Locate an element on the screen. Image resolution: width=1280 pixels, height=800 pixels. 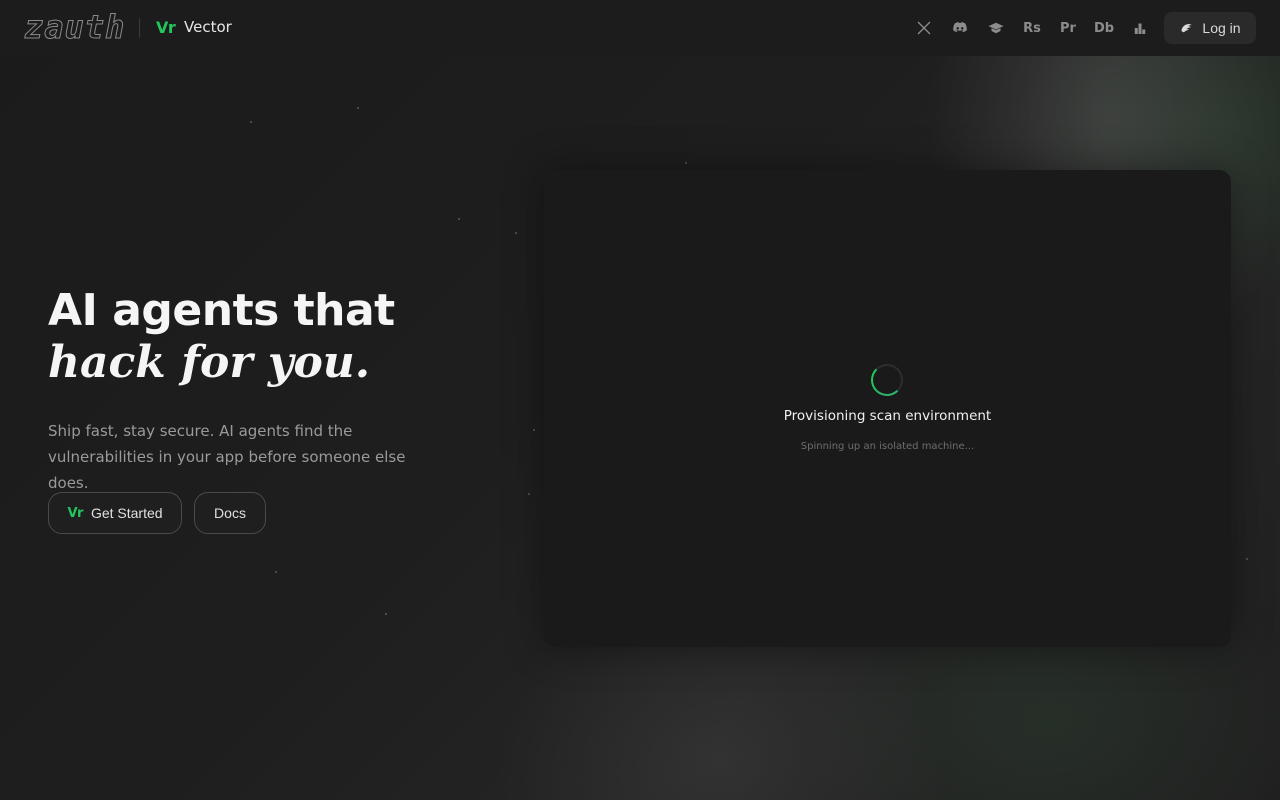
leaderboard-icon is located at coordinates (1140, 28).